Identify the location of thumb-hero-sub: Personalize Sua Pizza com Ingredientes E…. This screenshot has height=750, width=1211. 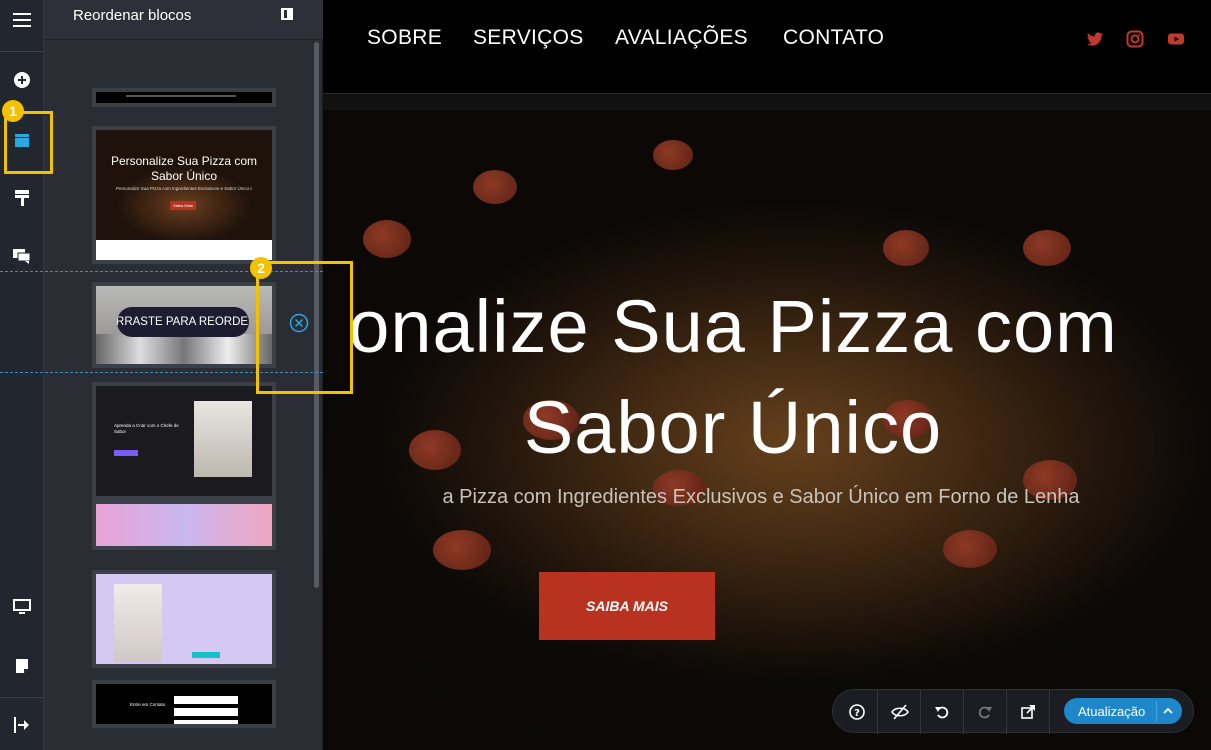
(184, 188).